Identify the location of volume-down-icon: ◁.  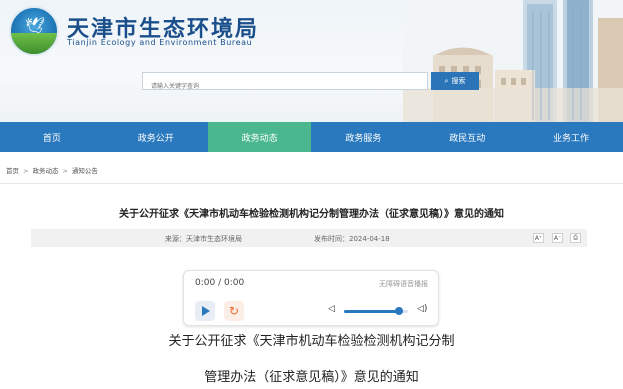
(331, 309).